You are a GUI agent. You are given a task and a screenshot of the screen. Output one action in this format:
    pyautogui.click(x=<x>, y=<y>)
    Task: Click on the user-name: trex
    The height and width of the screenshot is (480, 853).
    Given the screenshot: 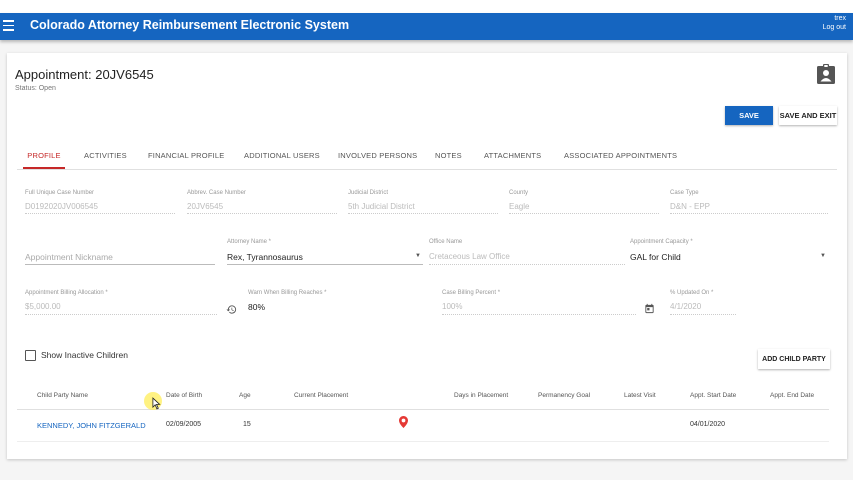 What is the action you would take?
    pyautogui.click(x=840, y=18)
    